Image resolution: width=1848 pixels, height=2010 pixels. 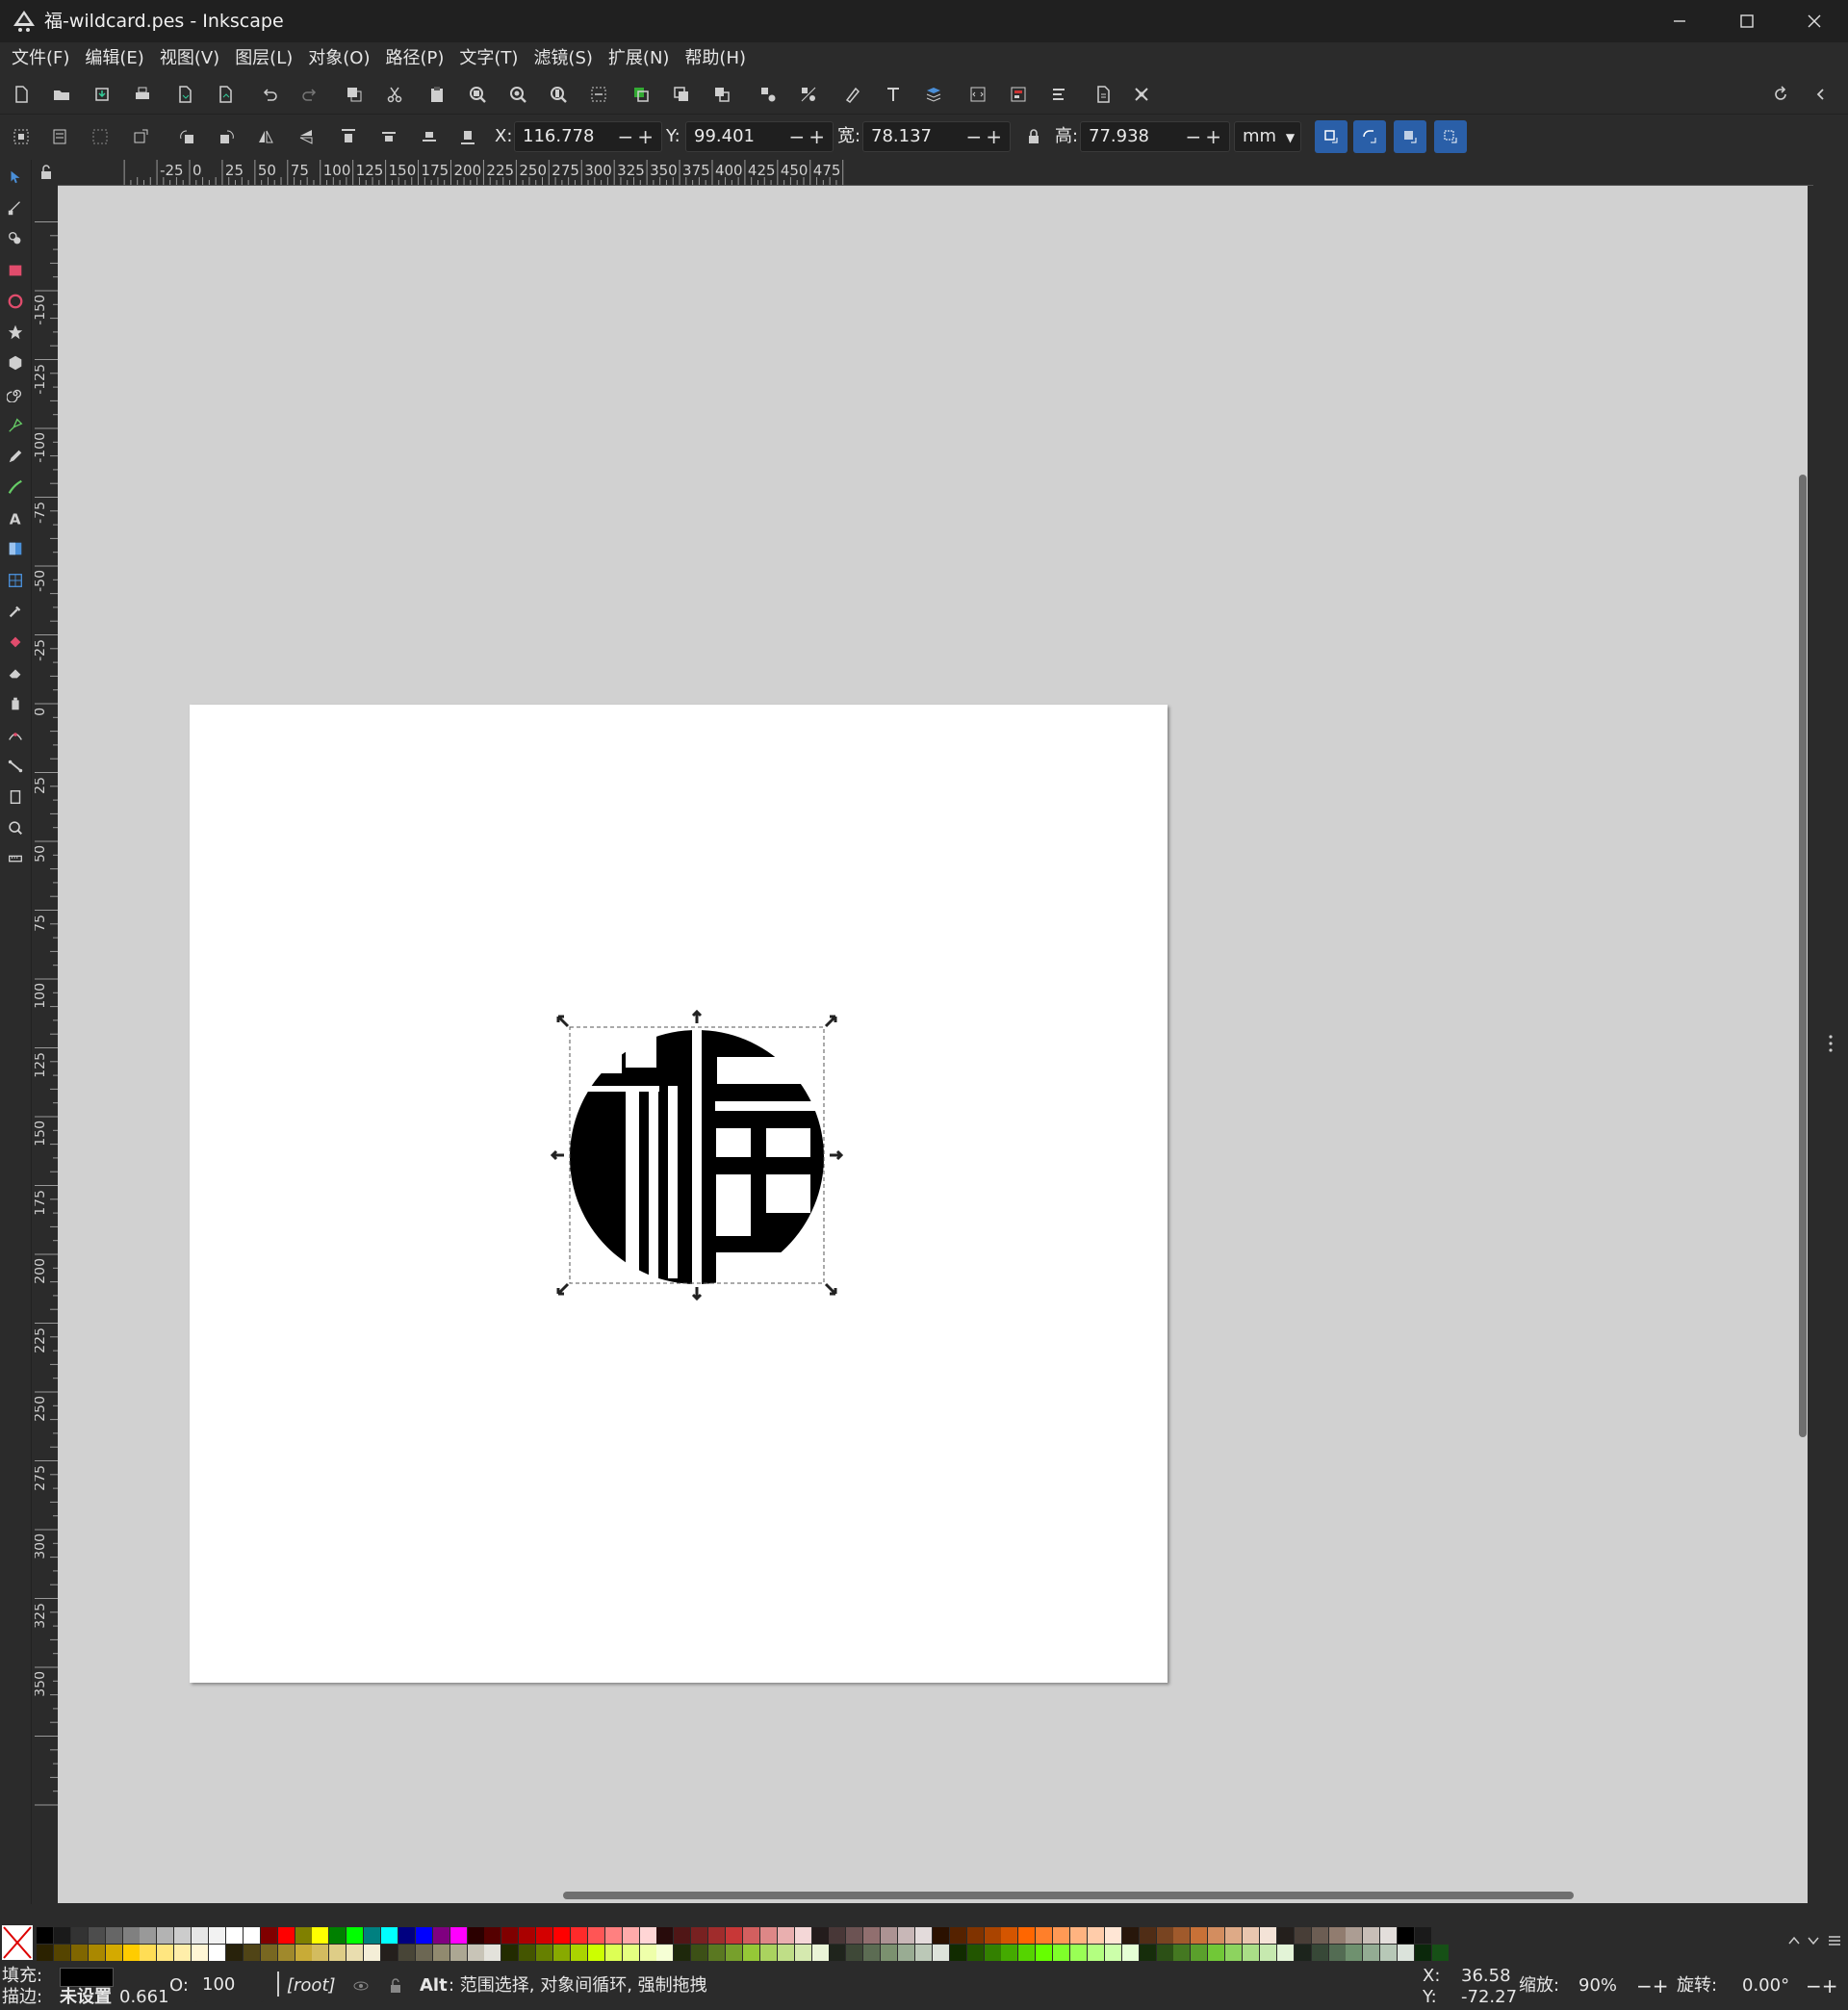 What do you see at coordinates (59, 136) in the screenshot?
I see `select-all-layers-button` at bounding box center [59, 136].